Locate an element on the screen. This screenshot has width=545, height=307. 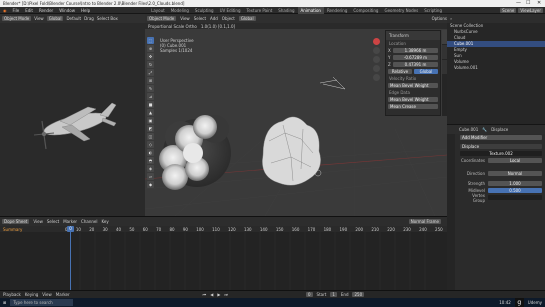
keying-menu: Keying is located at coordinates (31, 294).